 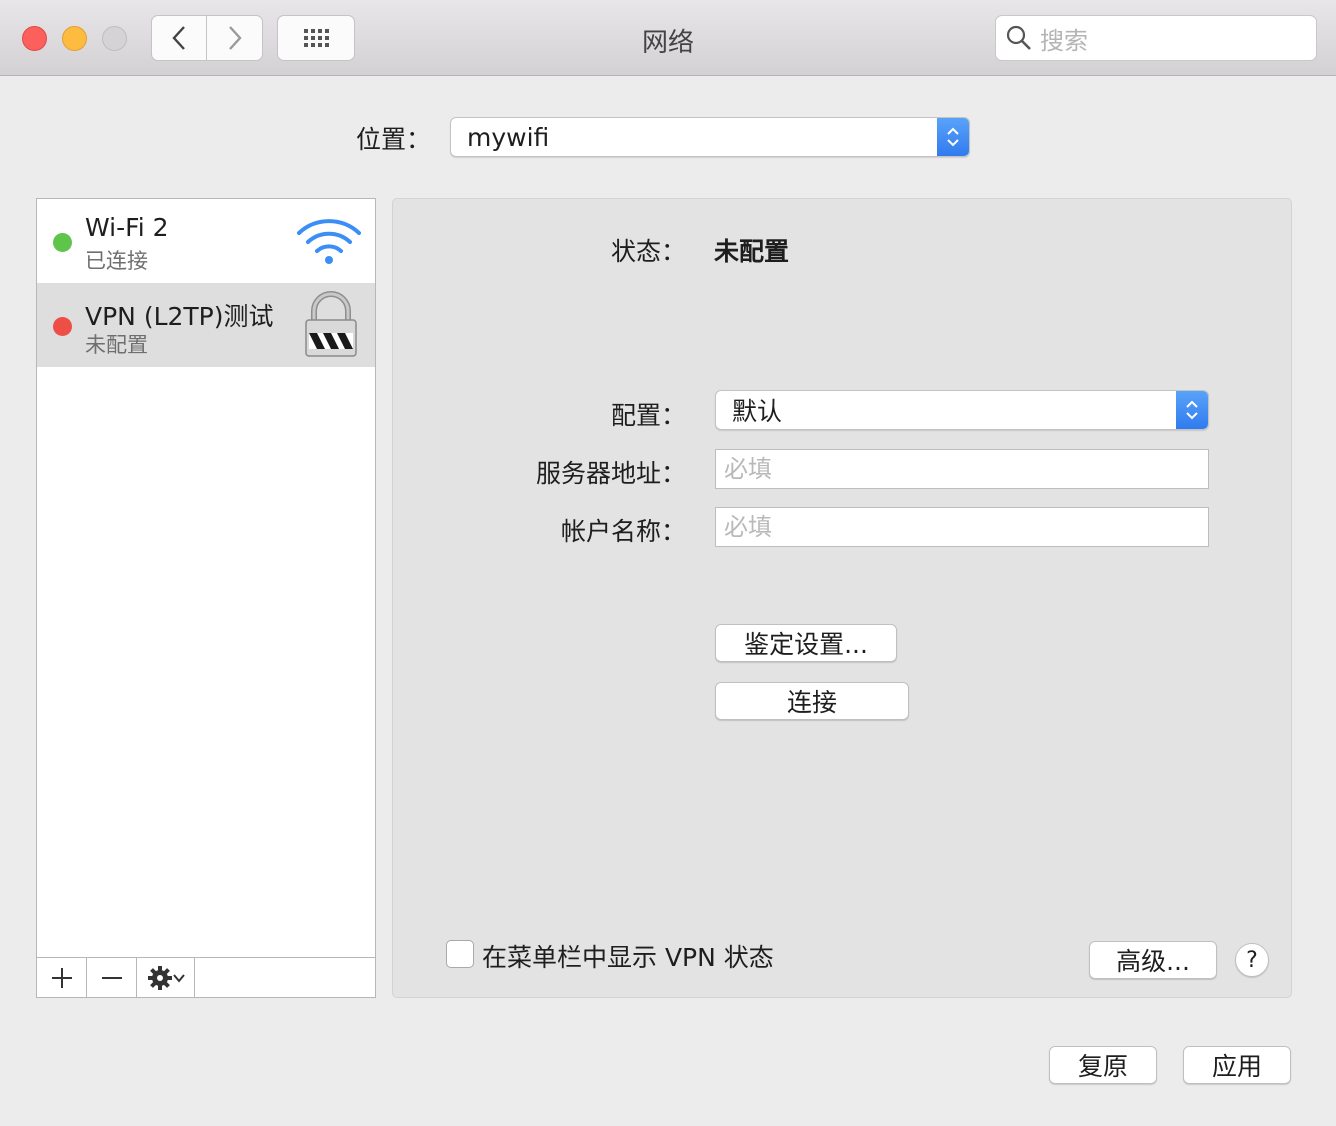 I want to click on location-value: mywifi, so click(x=508, y=137).